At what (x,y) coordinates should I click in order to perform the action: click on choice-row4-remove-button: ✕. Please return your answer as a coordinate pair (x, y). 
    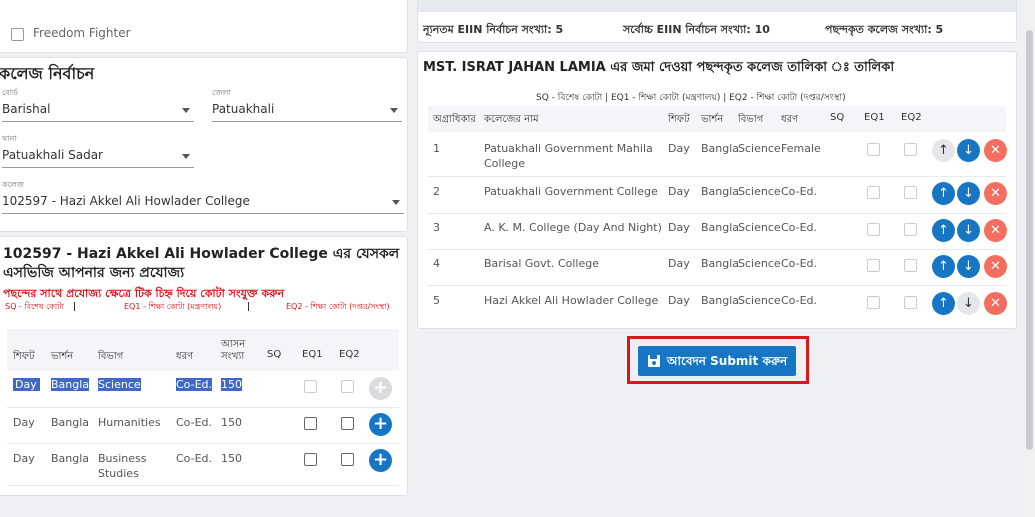
    Looking at the image, I should click on (995, 266).